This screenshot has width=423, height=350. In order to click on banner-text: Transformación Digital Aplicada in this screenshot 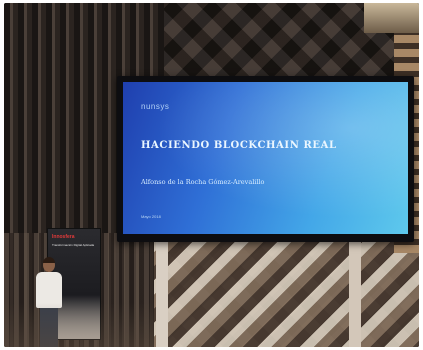, I will do `click(73, 245)`.